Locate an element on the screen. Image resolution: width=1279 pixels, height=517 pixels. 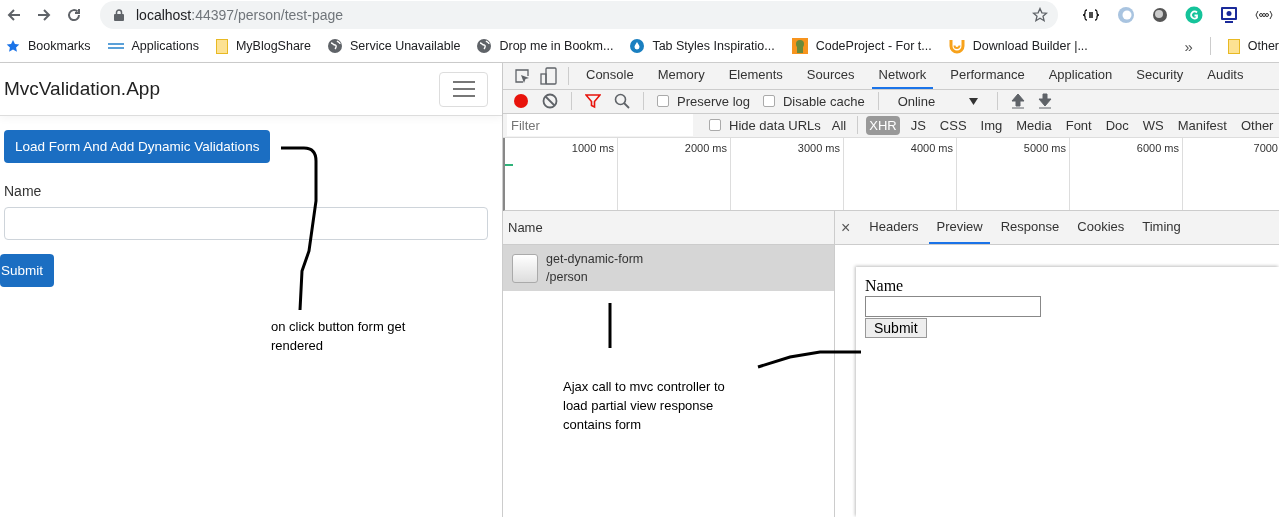
record-icon is located at coordinates (521, 101).